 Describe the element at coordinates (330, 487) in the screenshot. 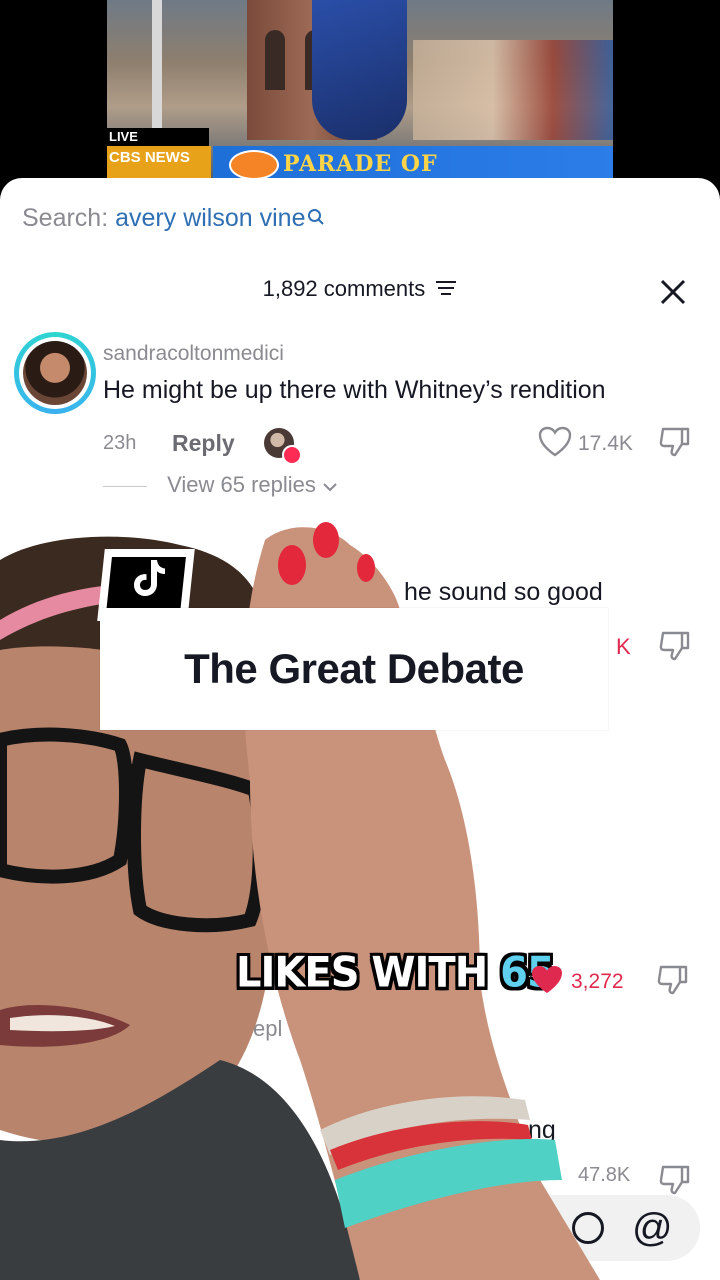

I see `chevron-down-icon` at that location.